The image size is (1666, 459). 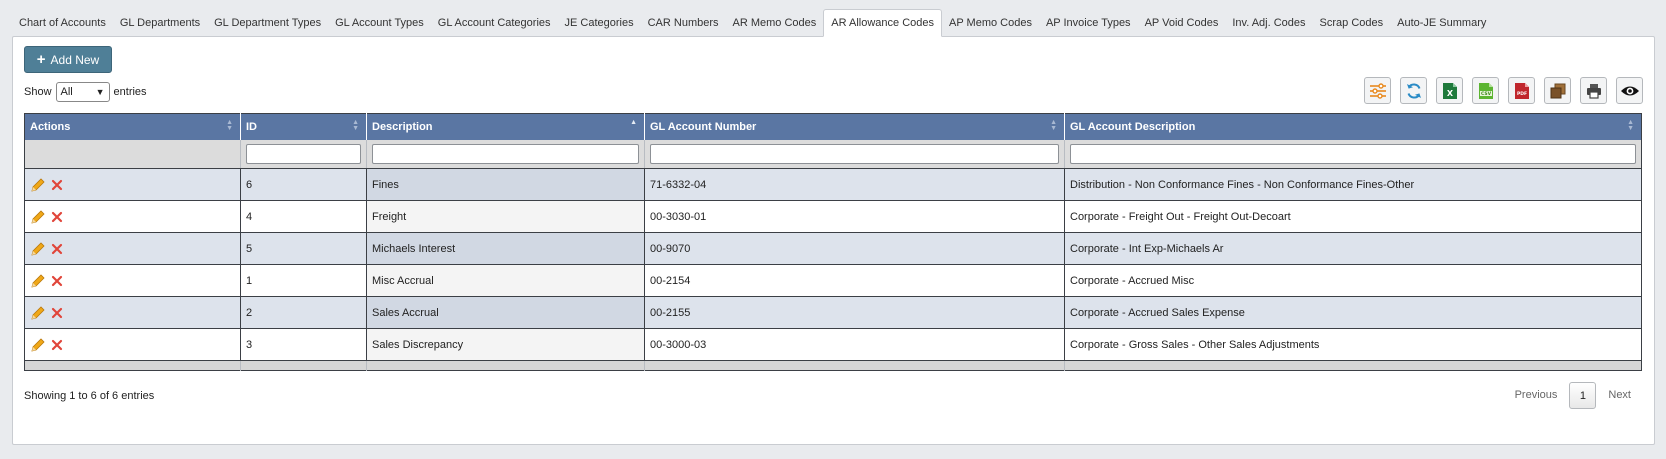 I want to click on previous-page-button: Previous, so click(x=1536, y=395).